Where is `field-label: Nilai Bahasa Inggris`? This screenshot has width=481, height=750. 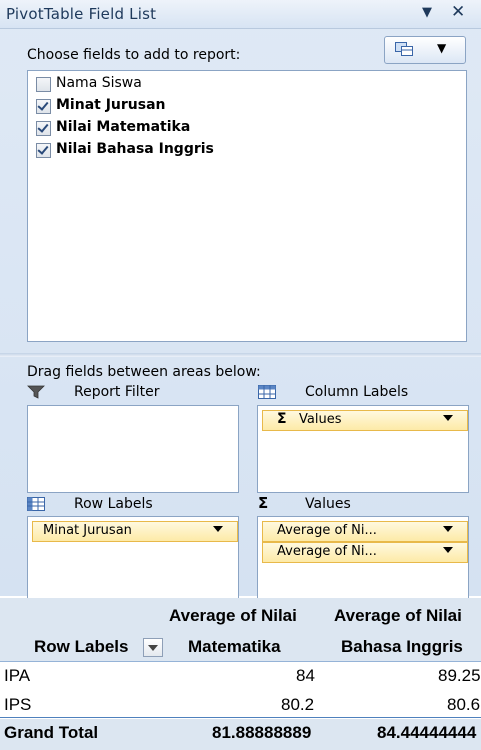 field-label: Nilai Bahasa Inggris is located at coordinates (135, 149).